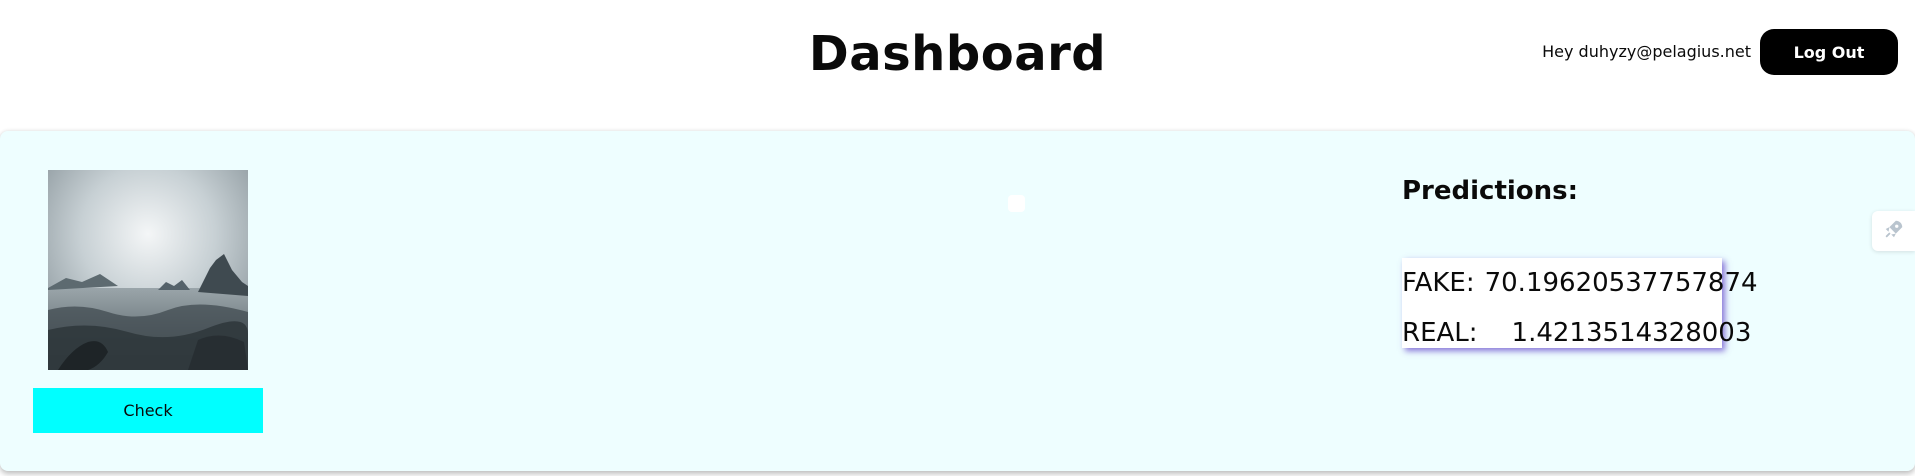 The image size is (1915, 476). Describe the element at coordinates (1621, 283) in the screenshot. I see `prediction-value: 70.19620537757874` at that location.